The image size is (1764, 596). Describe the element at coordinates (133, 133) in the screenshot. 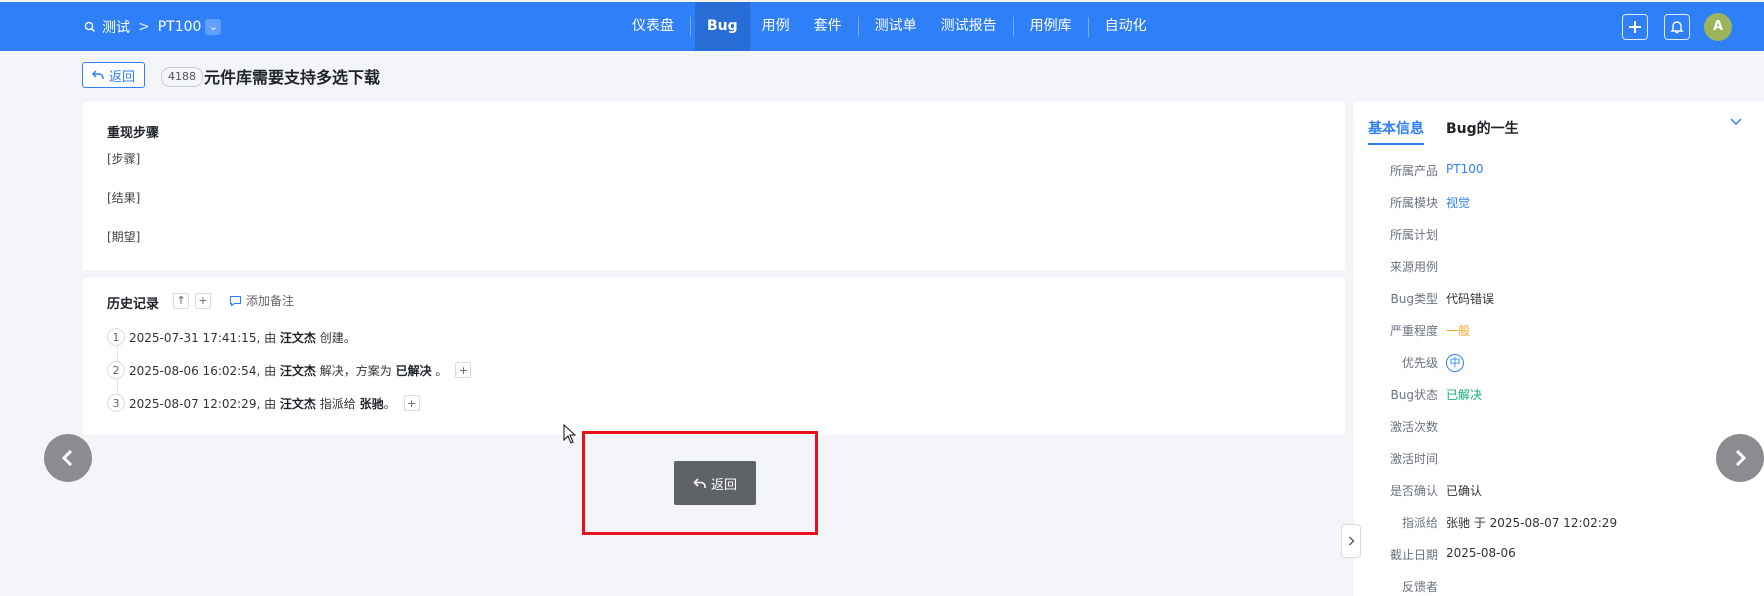

I see `steps-title: 重现步骤` at that location.